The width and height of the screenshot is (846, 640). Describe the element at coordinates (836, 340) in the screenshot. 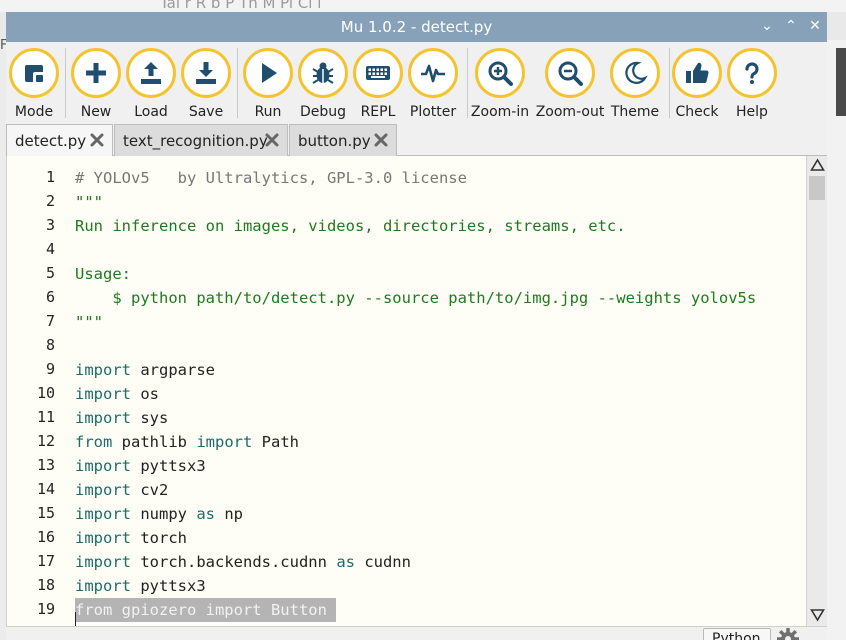

I see `background-right-strip` at that location.